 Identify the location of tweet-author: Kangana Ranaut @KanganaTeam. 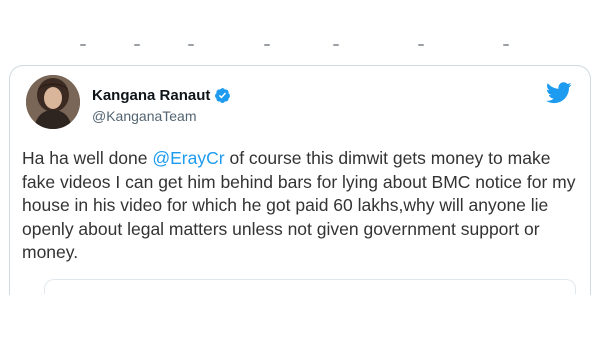
(161, 104).